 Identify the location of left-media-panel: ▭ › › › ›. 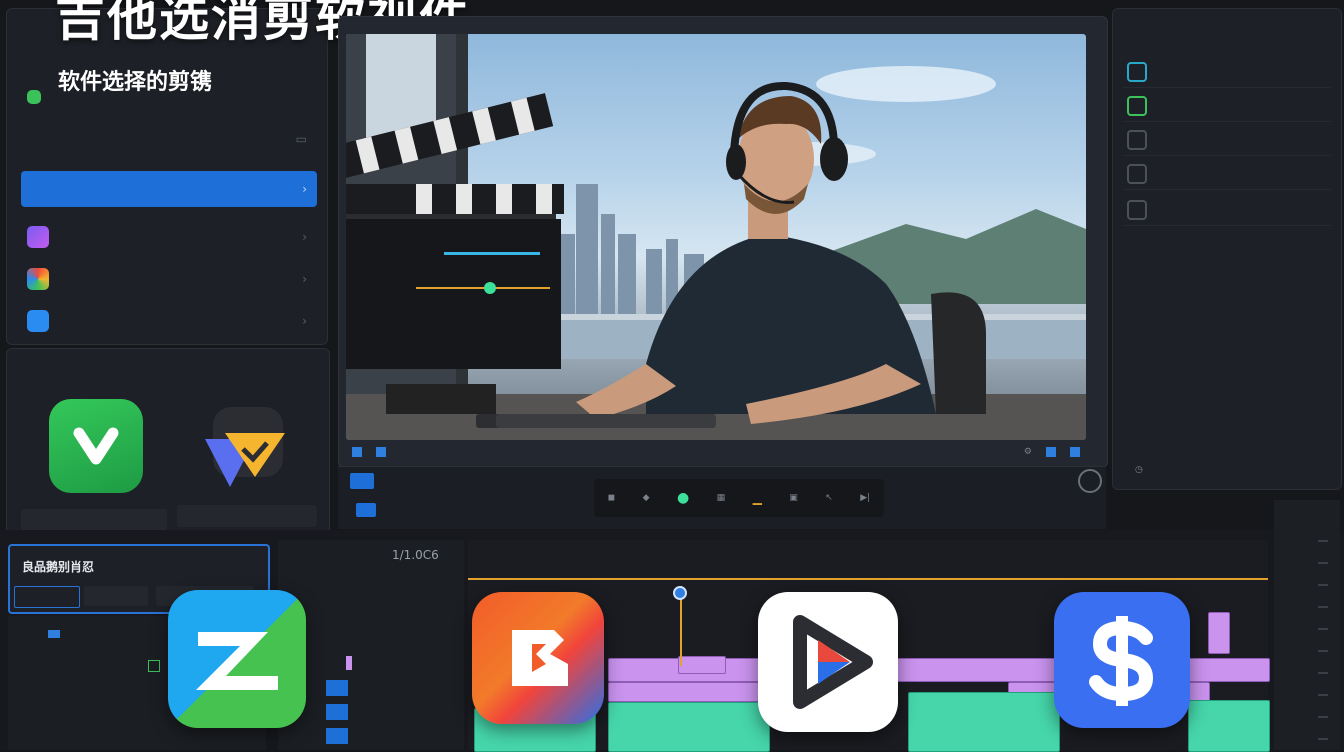
(167, 176).